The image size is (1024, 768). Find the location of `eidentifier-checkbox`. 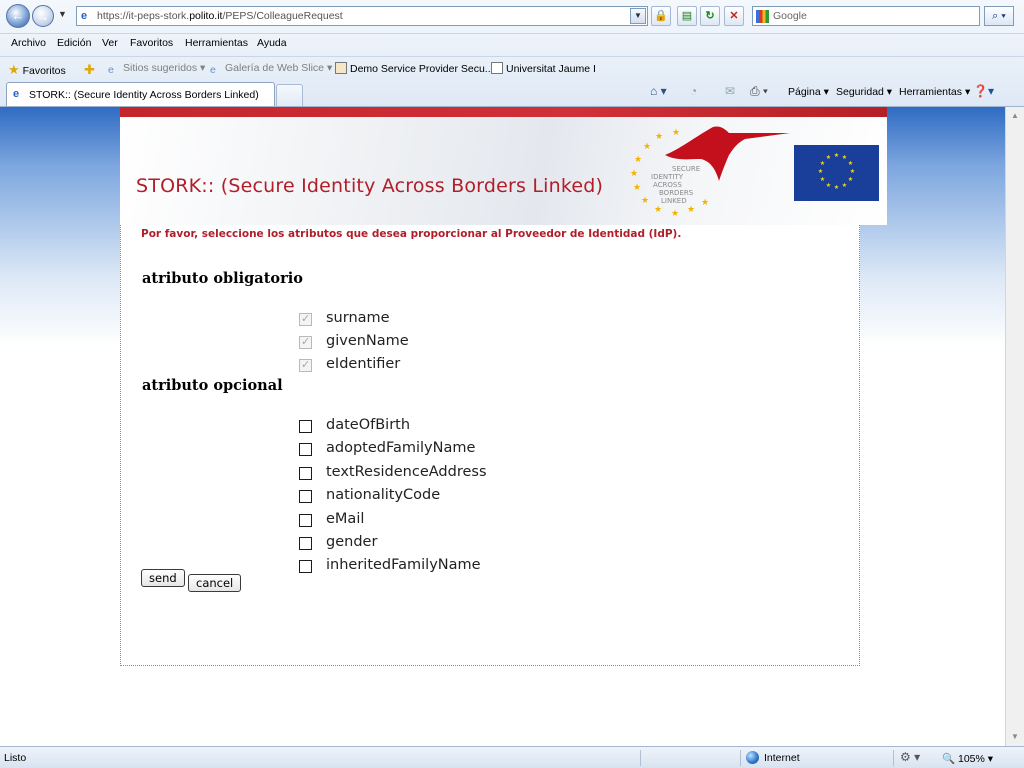

eidentifier-checkbox is located at coordinates (305, 365).